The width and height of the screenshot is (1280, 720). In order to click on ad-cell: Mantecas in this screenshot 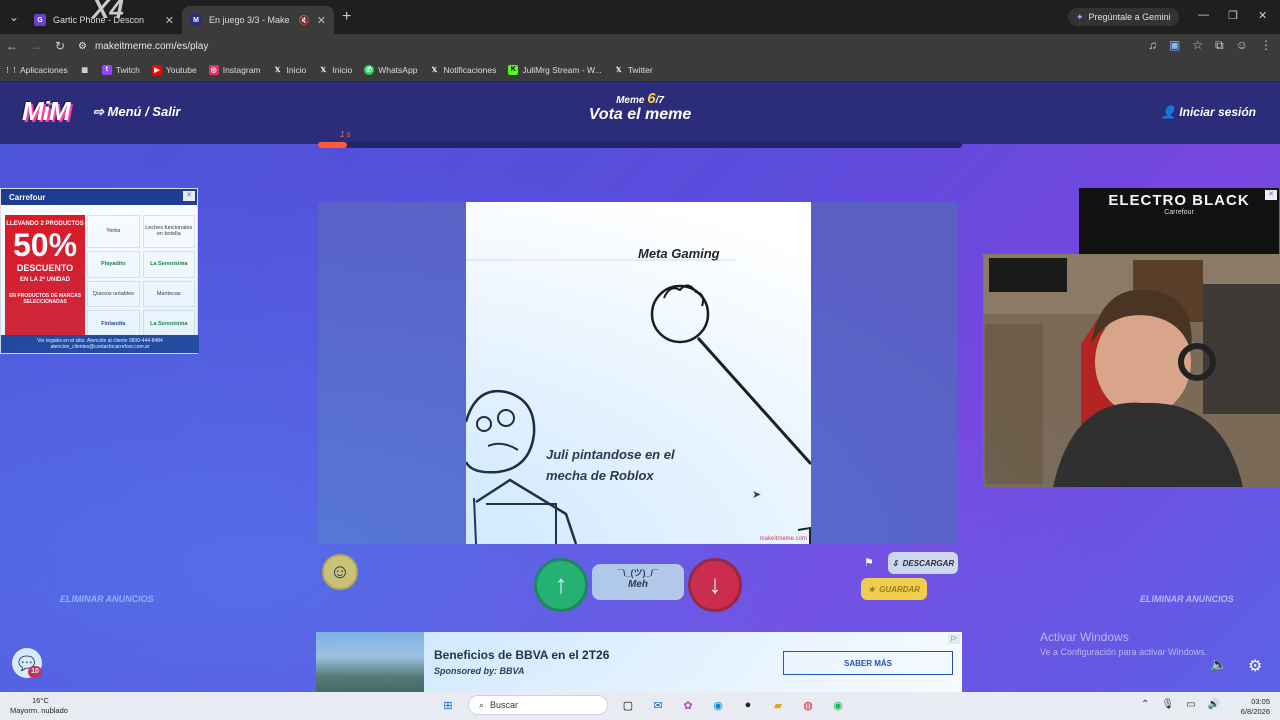, I will do `click(168, 294)`.